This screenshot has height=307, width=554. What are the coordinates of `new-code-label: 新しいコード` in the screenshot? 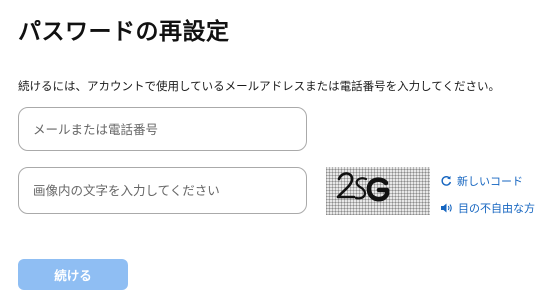 It's located at (490, 181).